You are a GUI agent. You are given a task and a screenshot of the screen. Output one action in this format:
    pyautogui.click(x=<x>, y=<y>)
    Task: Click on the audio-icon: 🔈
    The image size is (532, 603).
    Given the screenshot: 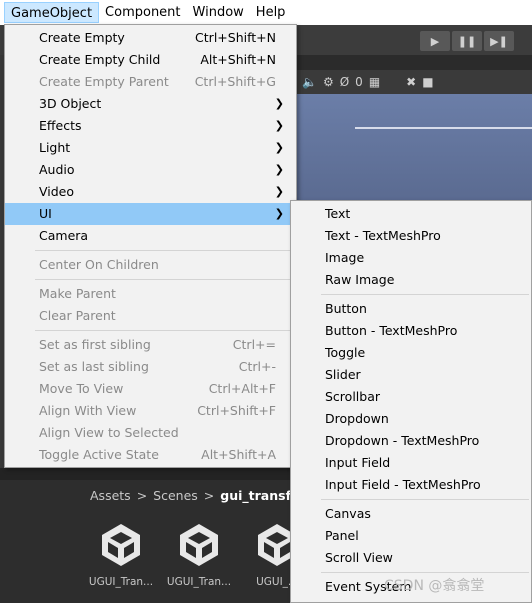 What is the action you would take?
    pyautogui.click(x=309, y=82)
    